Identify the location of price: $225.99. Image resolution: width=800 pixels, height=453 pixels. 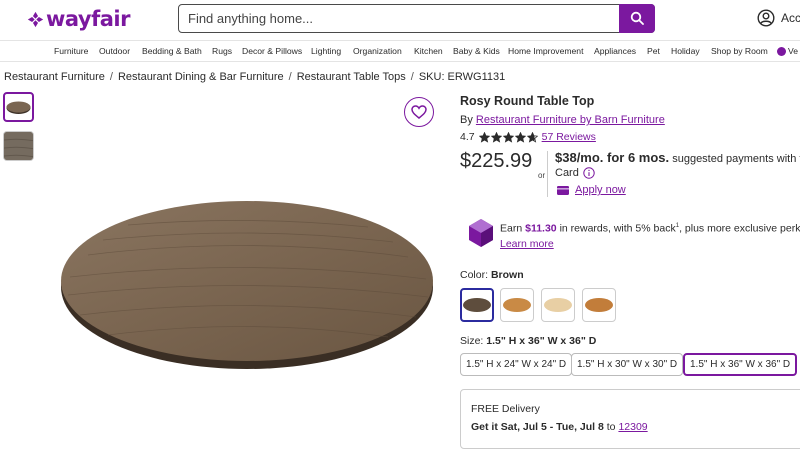
(496, 161).